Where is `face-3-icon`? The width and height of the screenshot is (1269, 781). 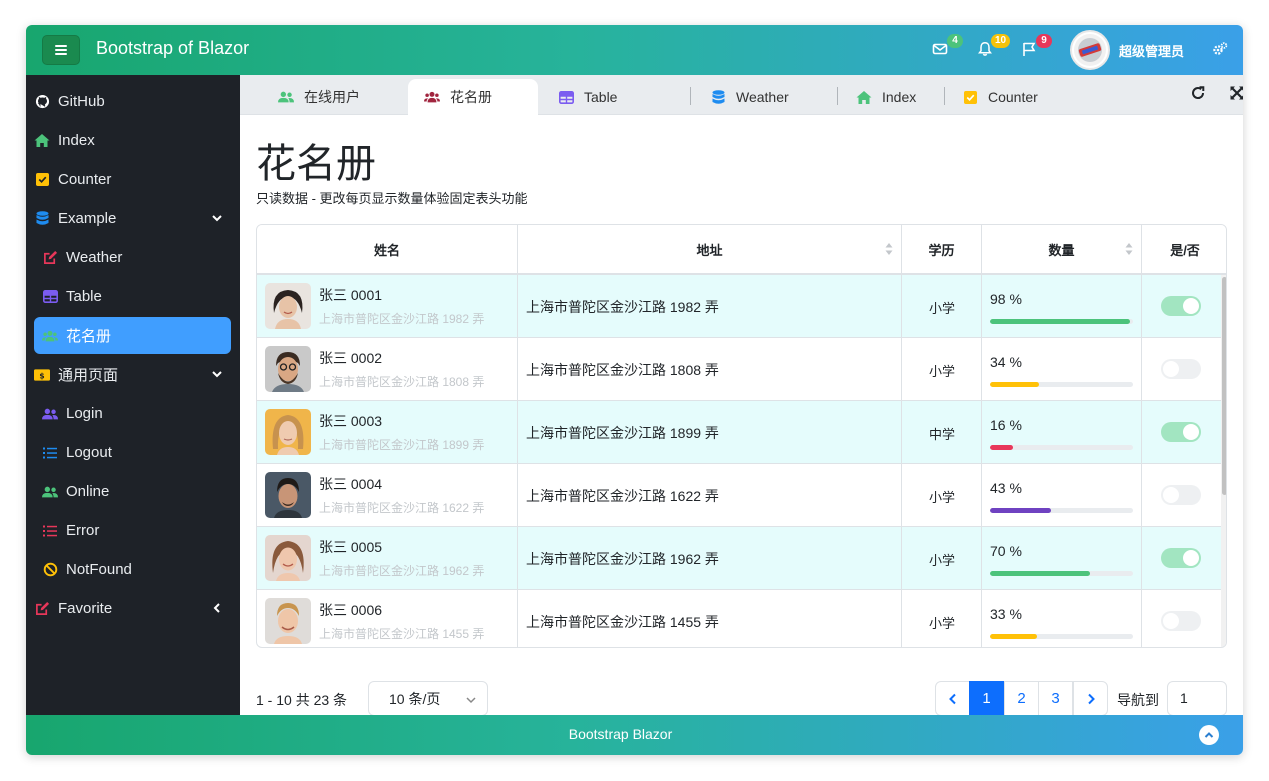
face-3-icon is located at coordinates (288, 432).